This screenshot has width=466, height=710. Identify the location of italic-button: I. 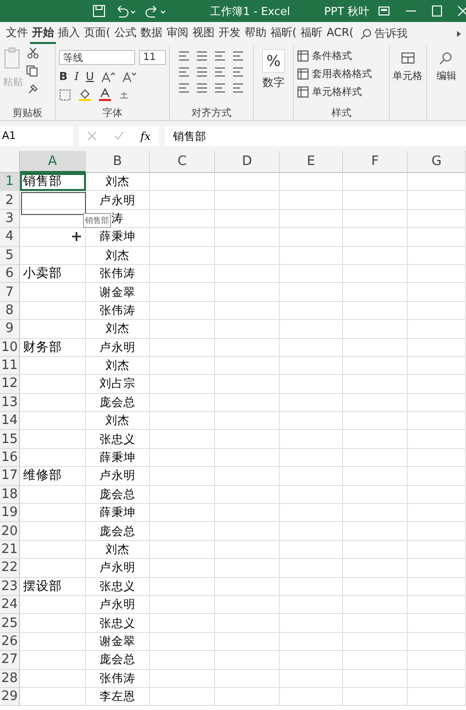
(76, 76).